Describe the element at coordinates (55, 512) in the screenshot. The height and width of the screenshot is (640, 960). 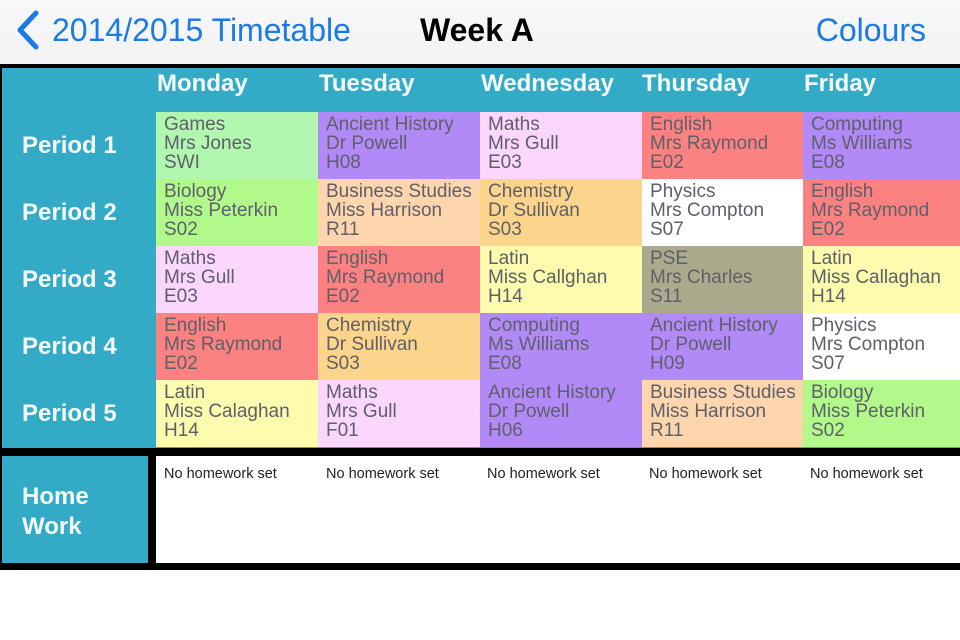
I see `homework-label: Home Work` at that location.